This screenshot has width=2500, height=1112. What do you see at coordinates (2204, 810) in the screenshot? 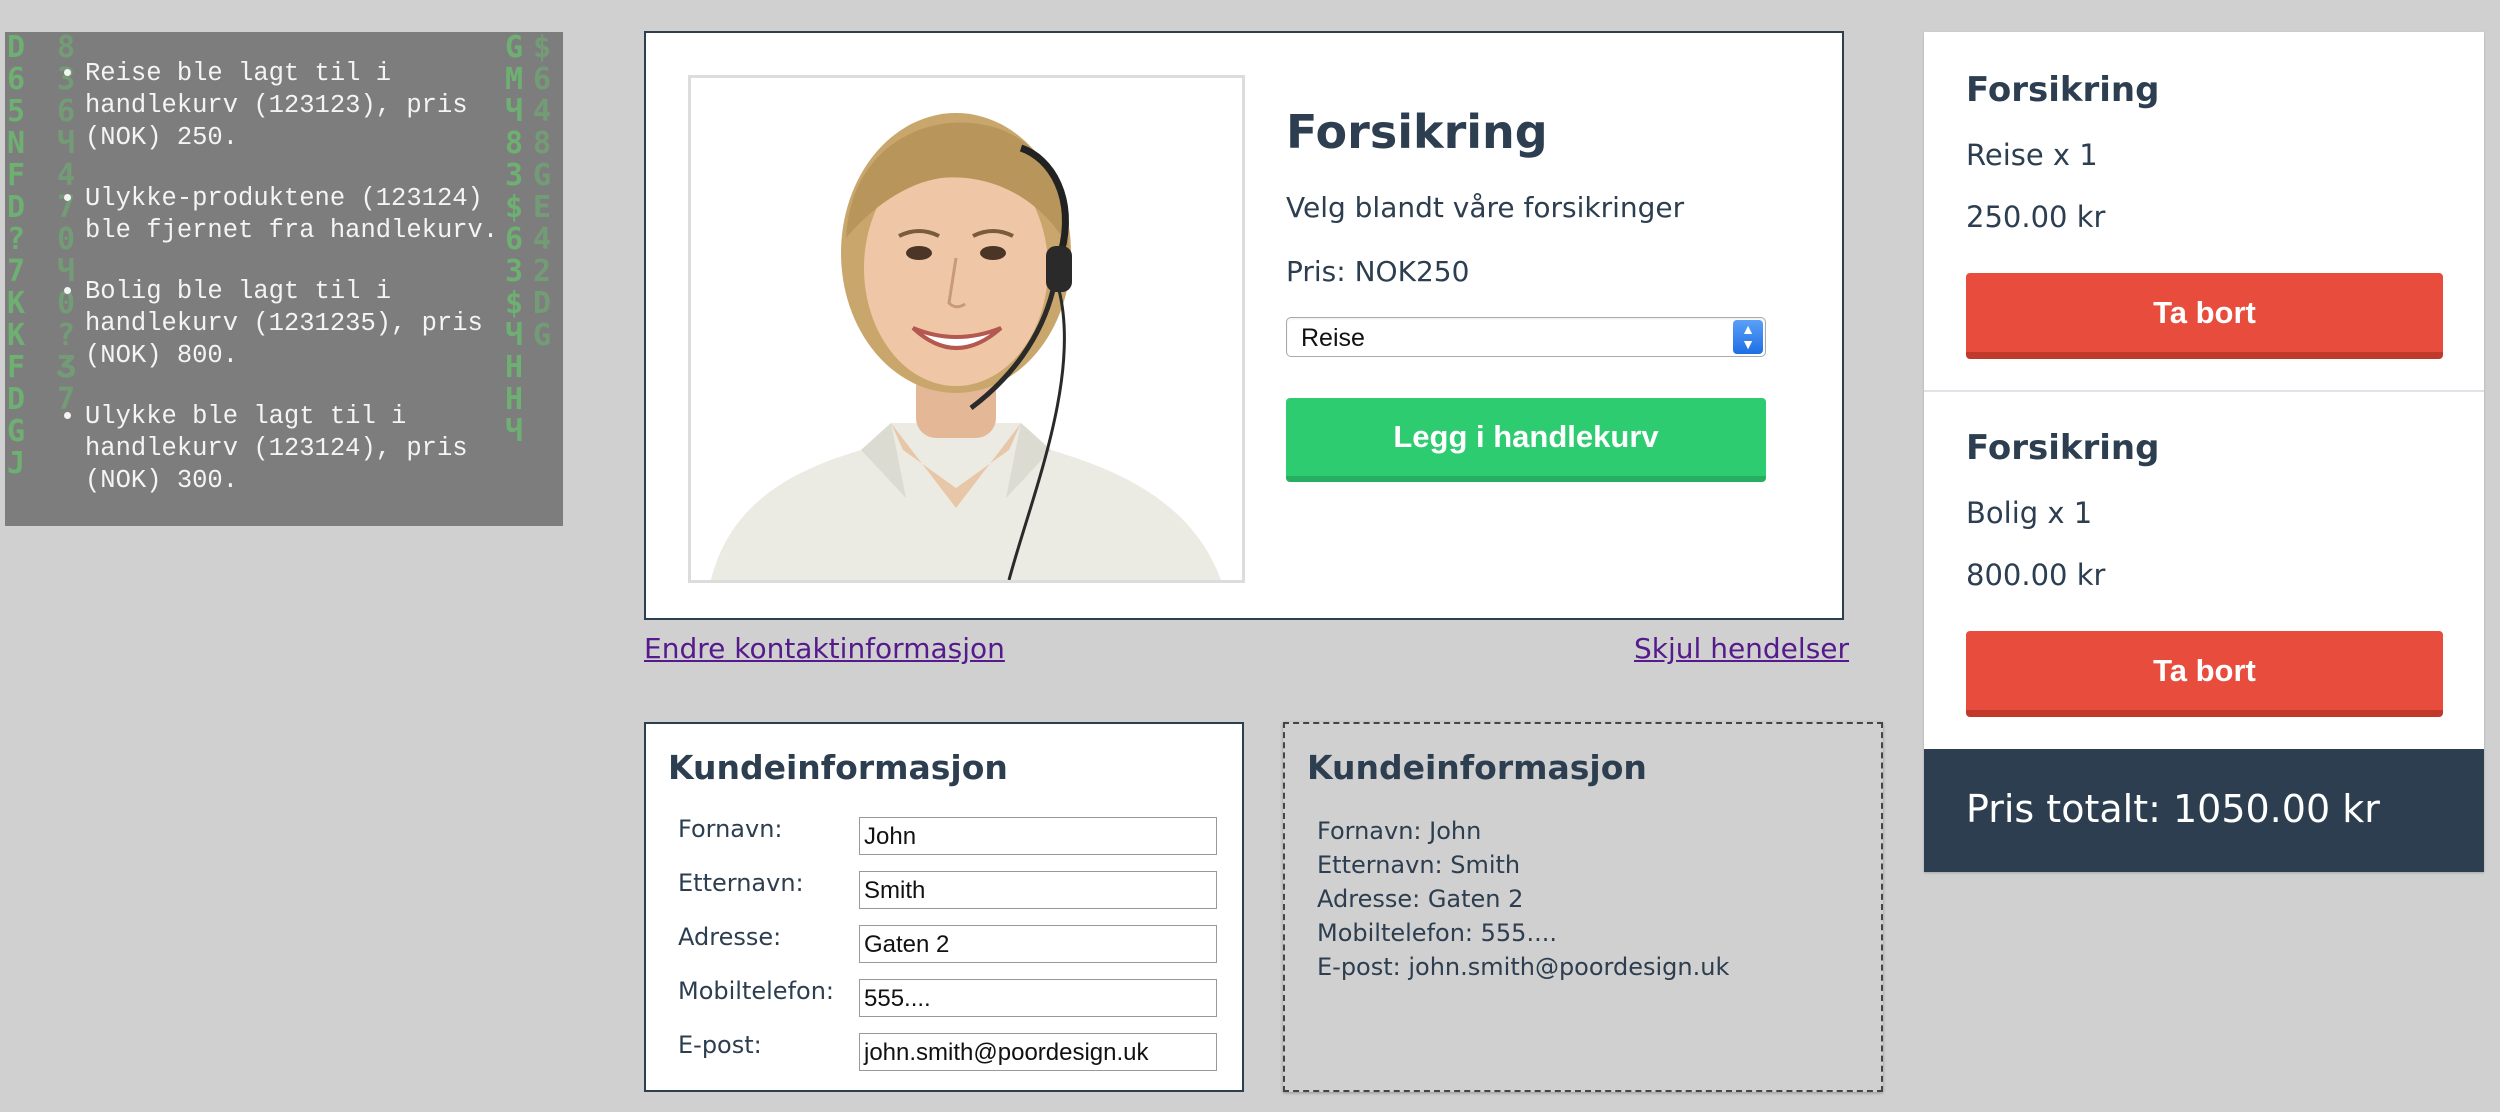
I see `cart-total: Pris totalt: 1050.00 kr` at bounding box center [2204, 810].